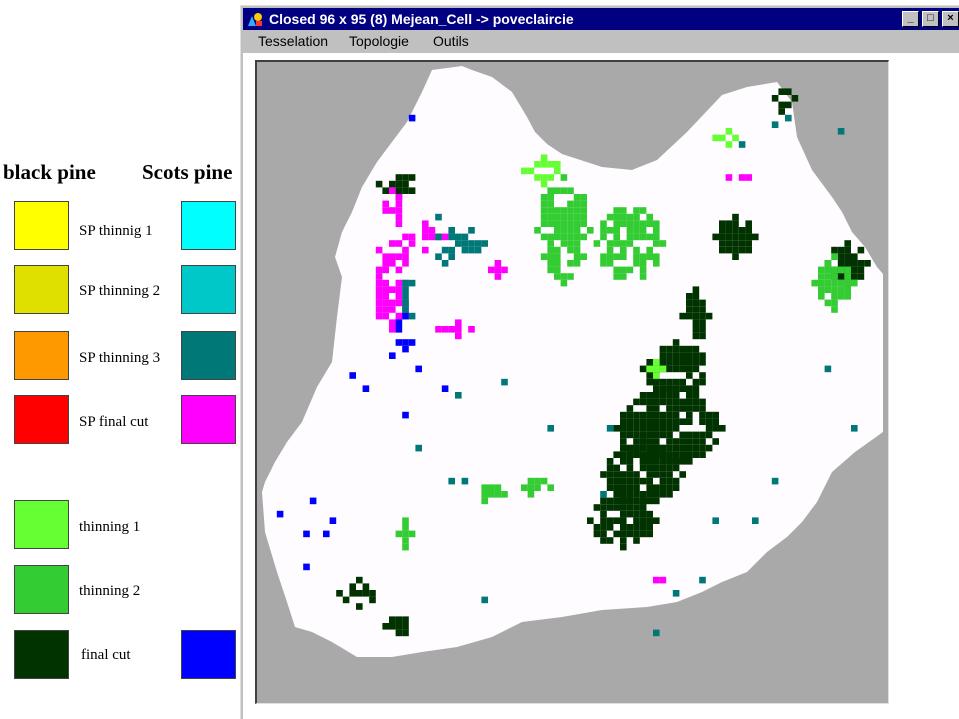 Image resolution: width=959 pixels, height=719 pixels. What do you see at coordinates (451, 41) in the screenshot?
I see `menu-outils: Outils` at bounding box center [451, 41].